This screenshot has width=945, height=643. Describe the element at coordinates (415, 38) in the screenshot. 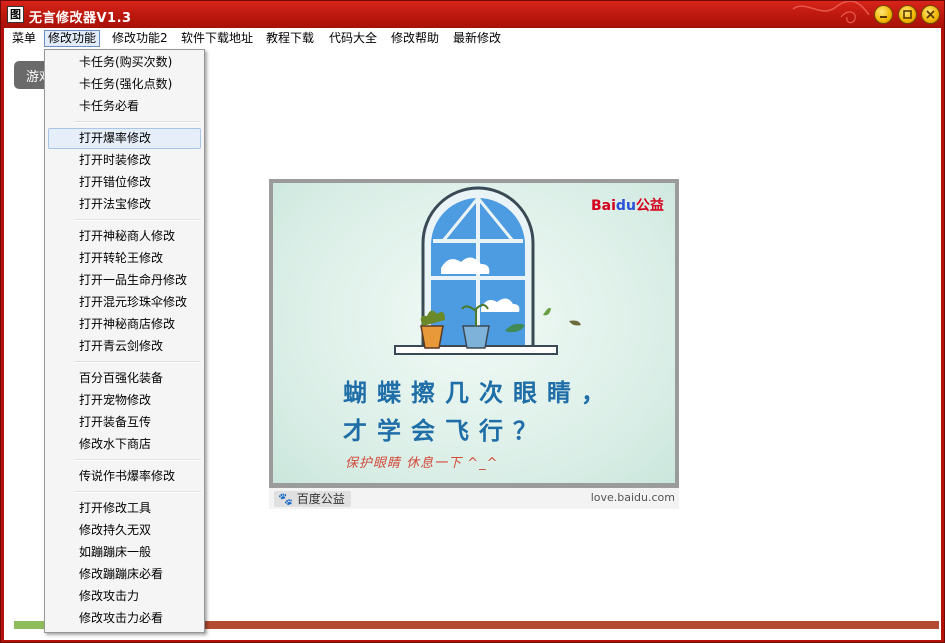

I see `menu-item-help: 修改帮助` at that location.